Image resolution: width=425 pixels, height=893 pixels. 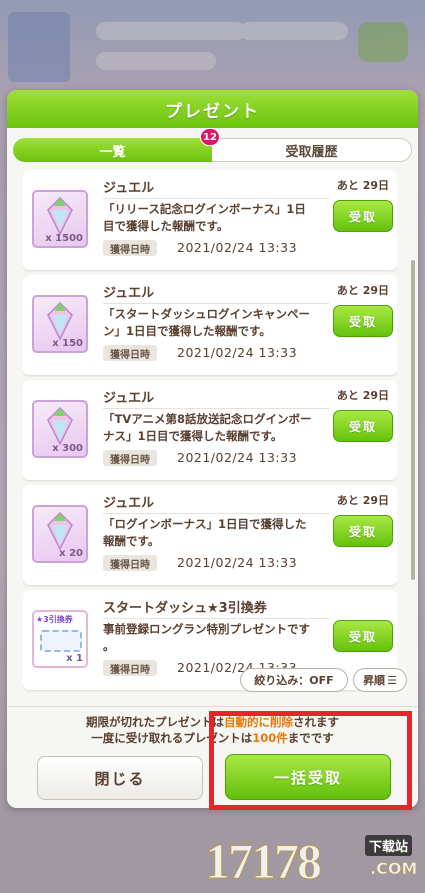 I want to click on watermark-tag: 下载站, so click(x=389, y=845).